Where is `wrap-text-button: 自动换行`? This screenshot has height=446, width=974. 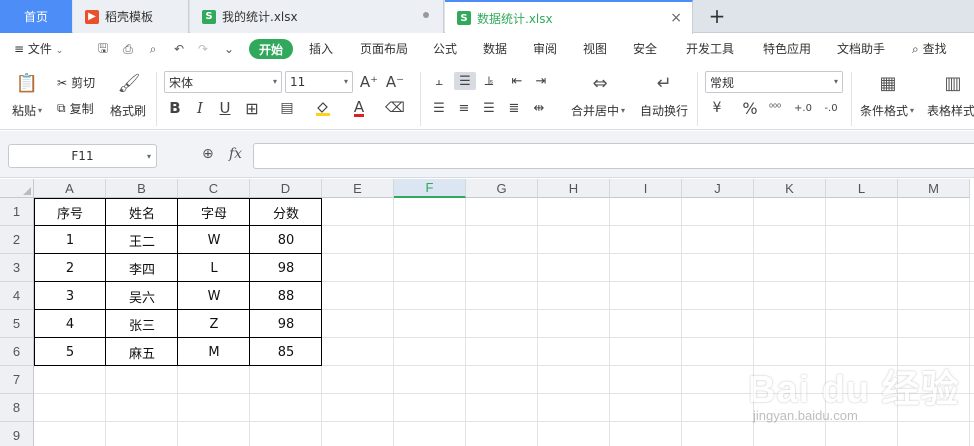
wrap-text-button: 自动换行 is located at coordinates (664, 110).